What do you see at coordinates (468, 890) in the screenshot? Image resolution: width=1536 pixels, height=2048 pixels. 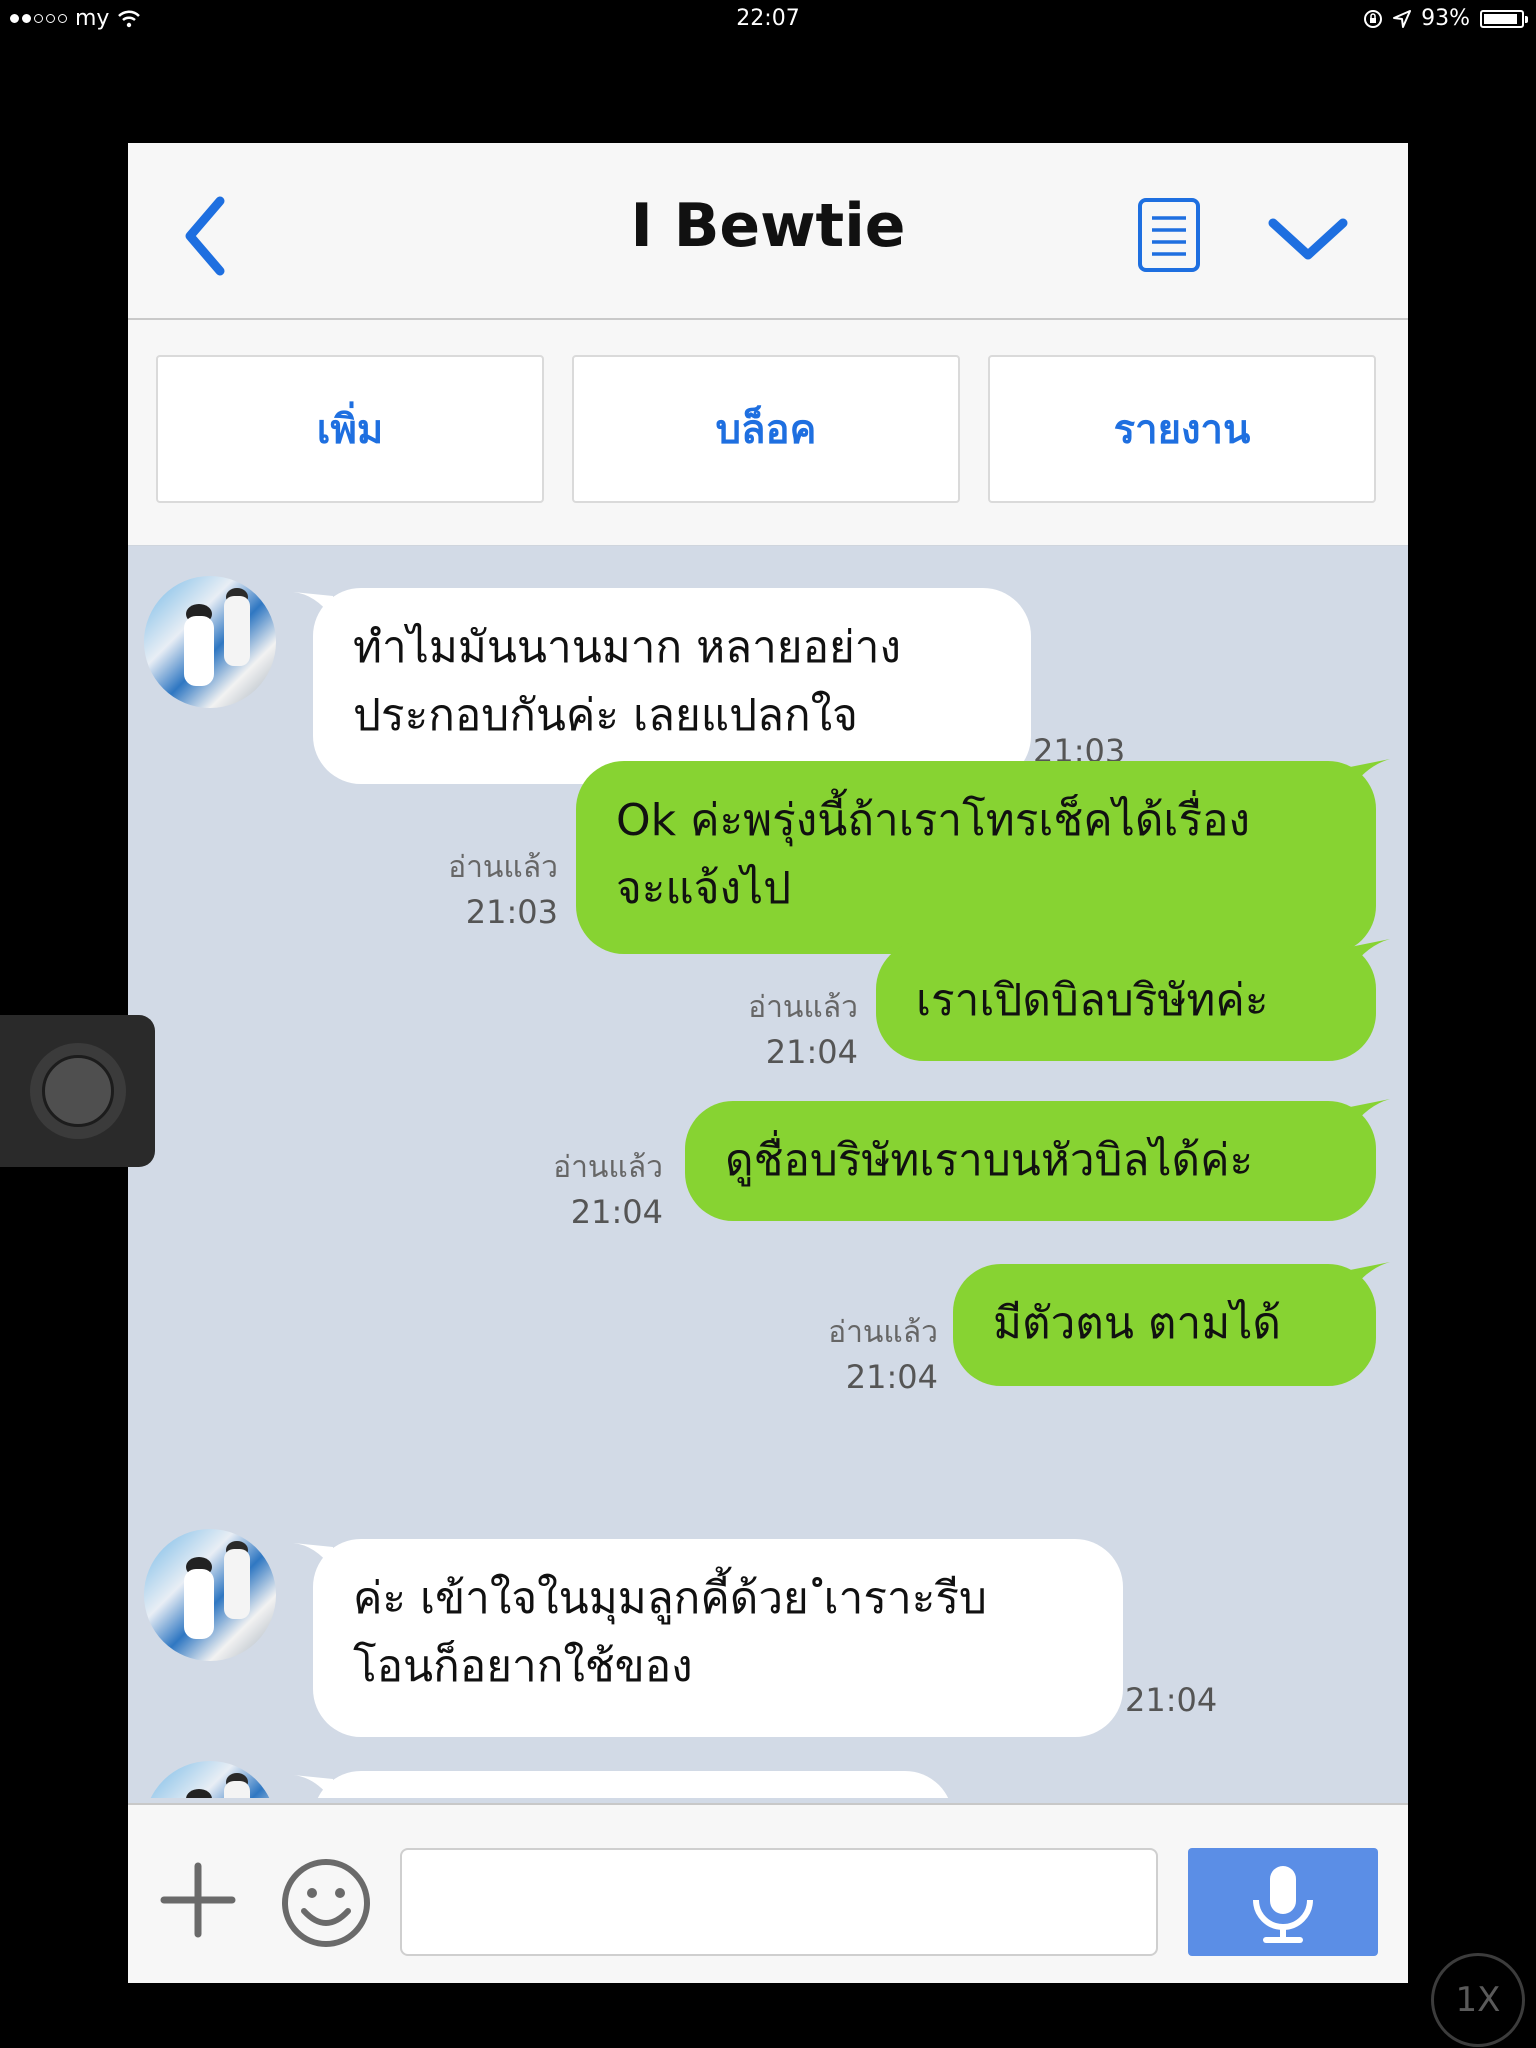 I see `message-meta-1: อ่านแล้ว 21:03` at bounding box center [468, 890].